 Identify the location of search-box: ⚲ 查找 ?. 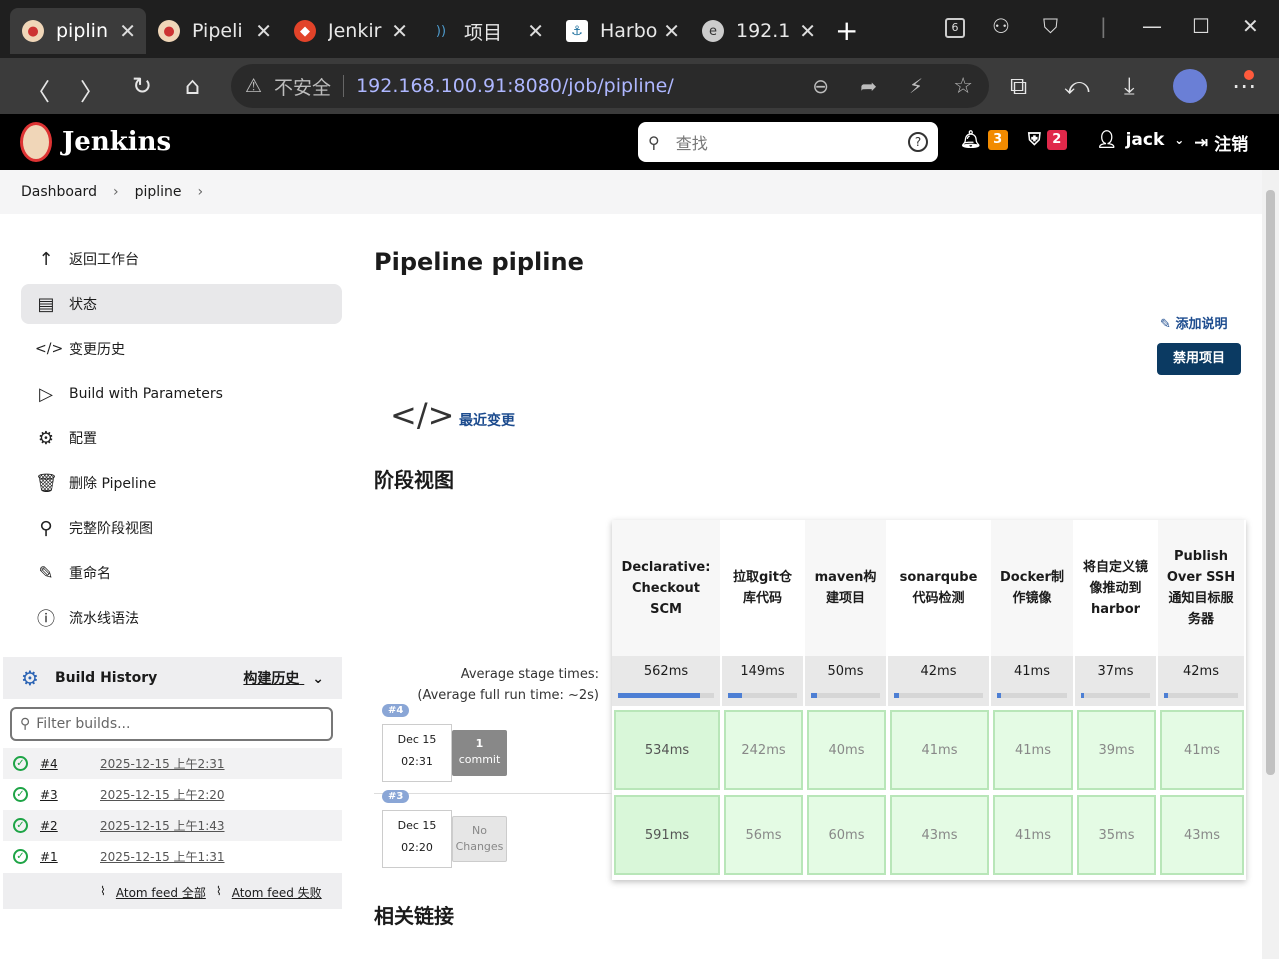
(788, 142).